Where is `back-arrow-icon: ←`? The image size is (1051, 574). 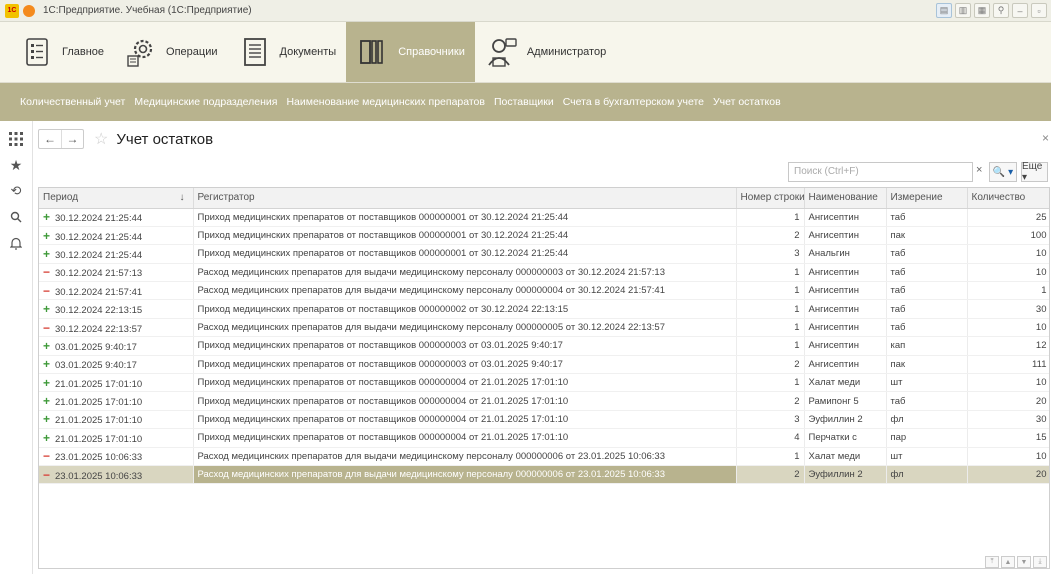
back-arrow-icon: ← is located at coordinates (50, 139).